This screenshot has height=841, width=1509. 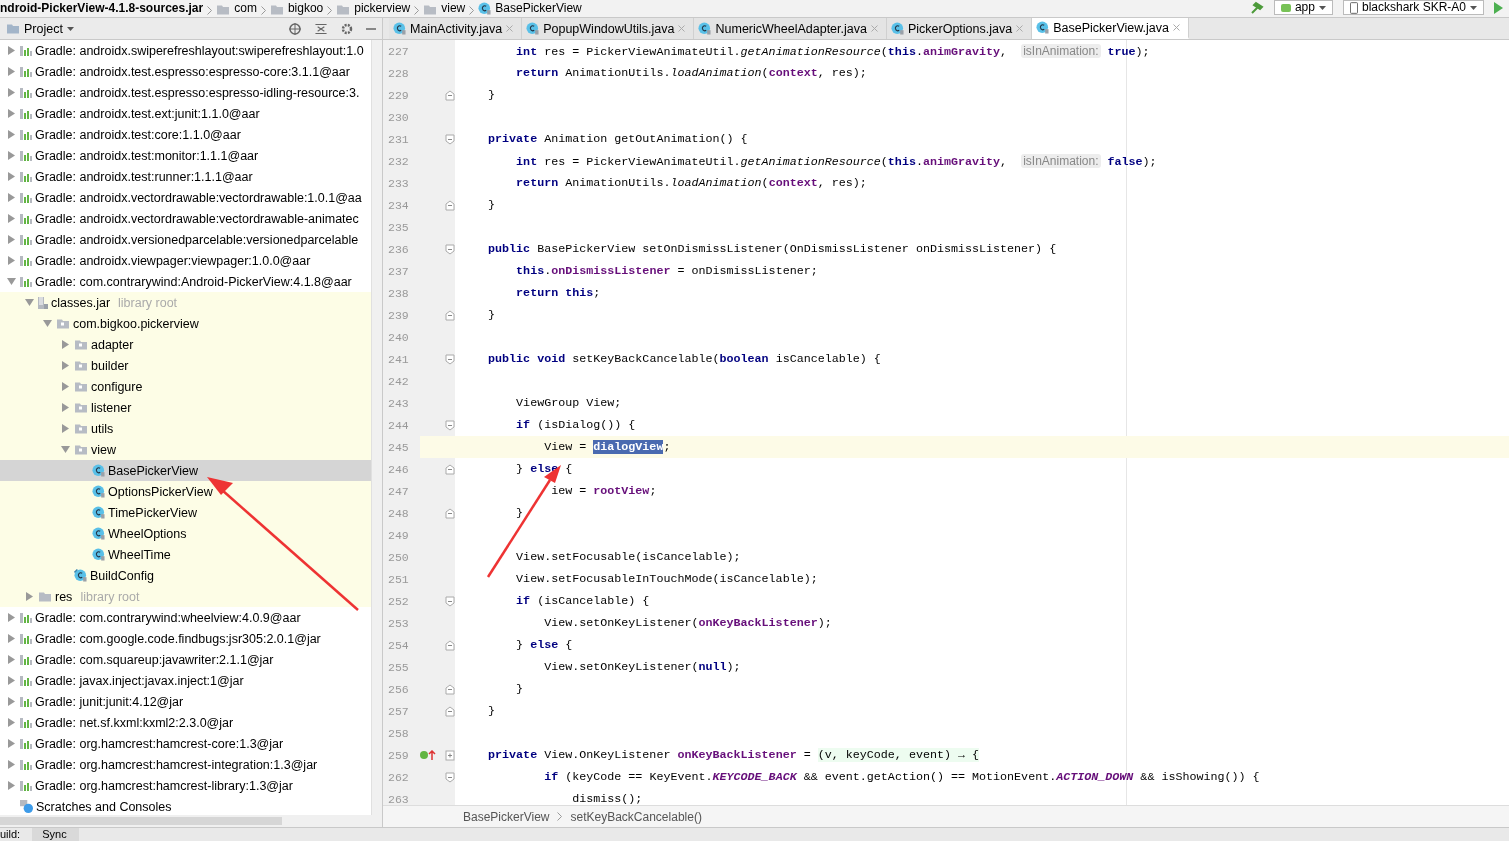 I want to click on nav-crumb: com, so click(x=245, y=8).